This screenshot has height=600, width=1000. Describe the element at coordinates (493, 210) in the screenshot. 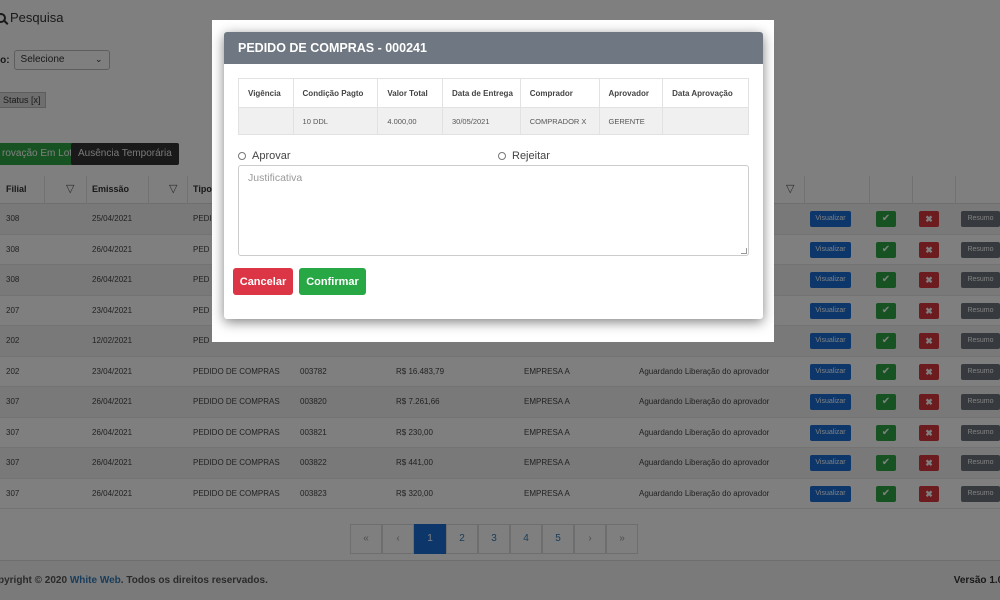

I see `justification-input` at that location.